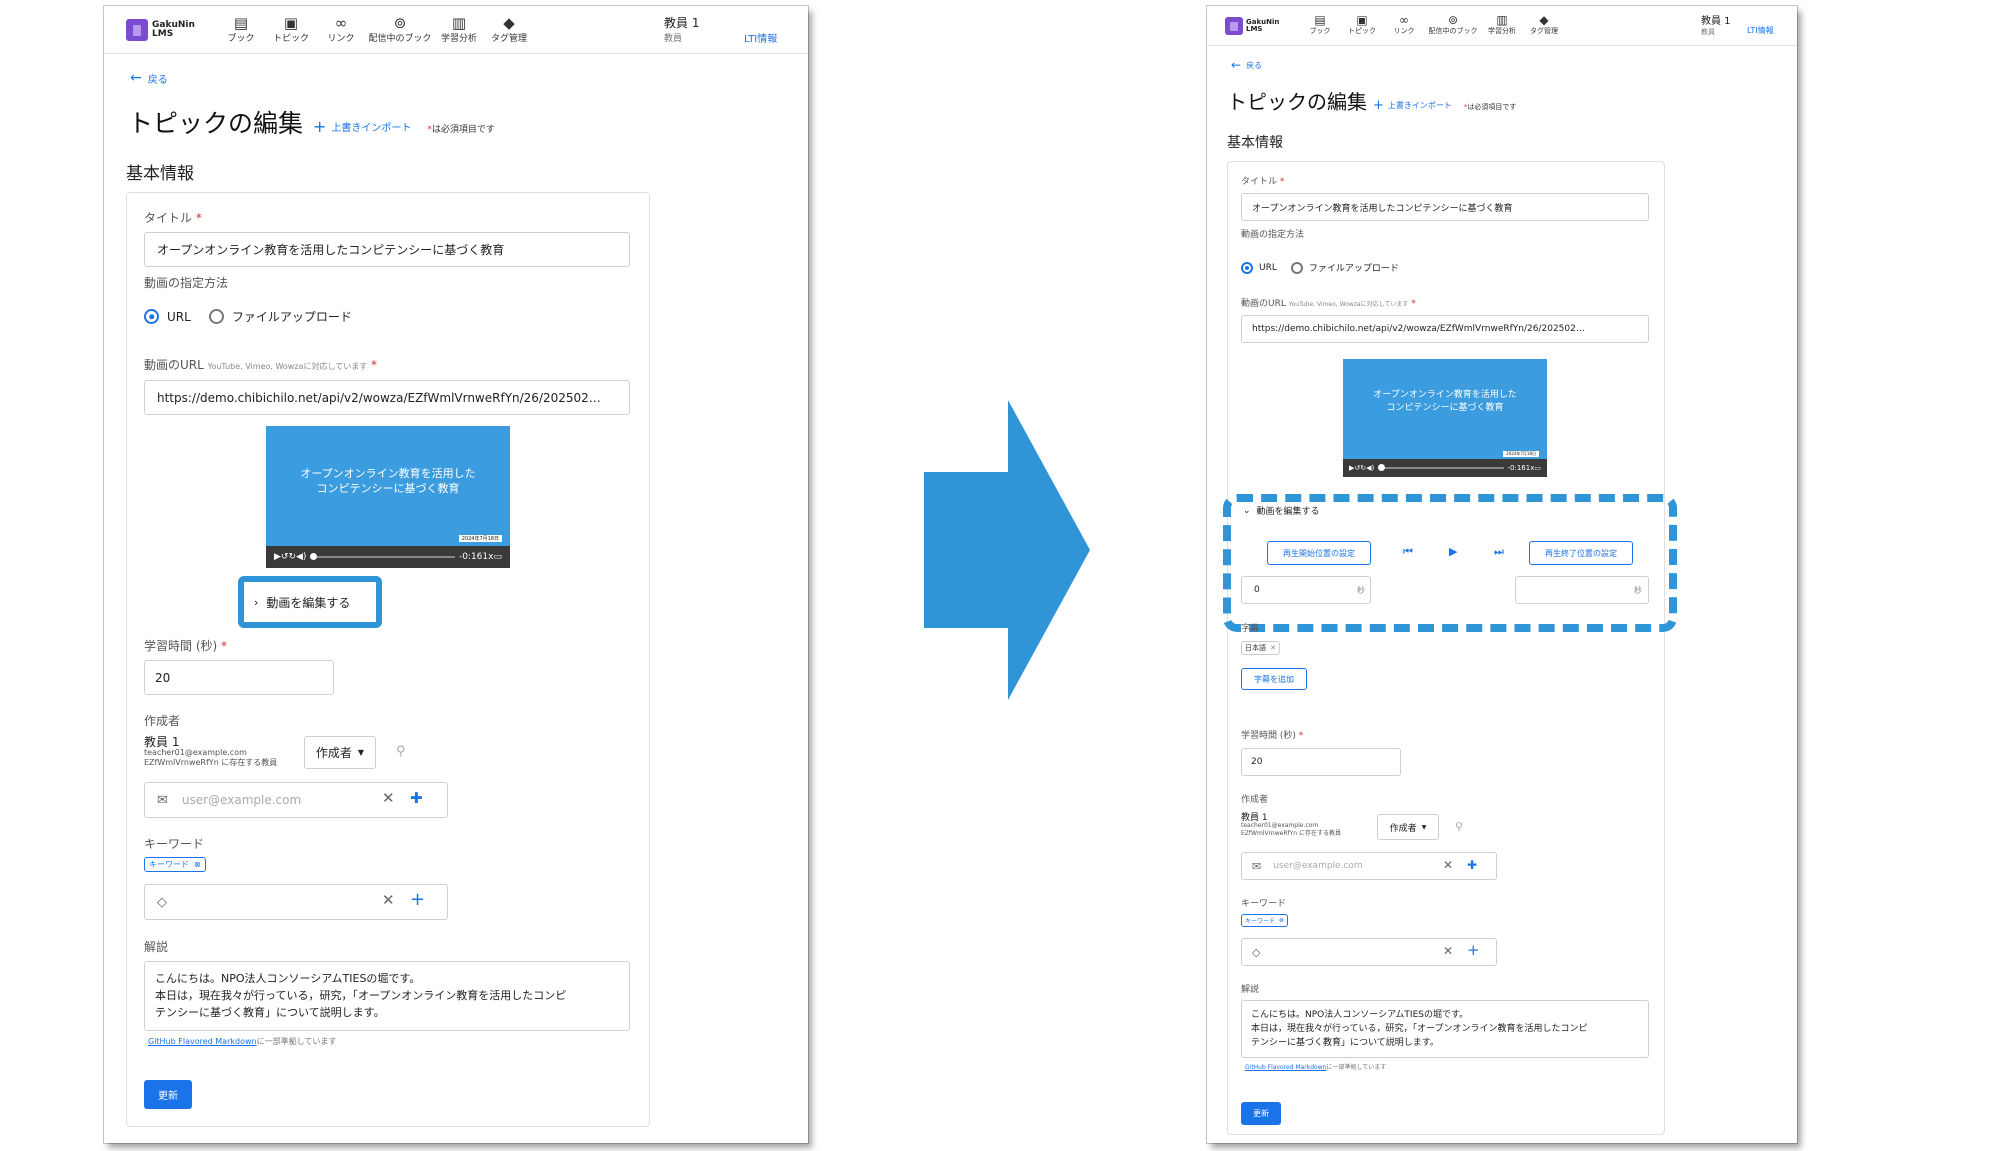  I want to click on user-role: 教員, so click(673, 39).